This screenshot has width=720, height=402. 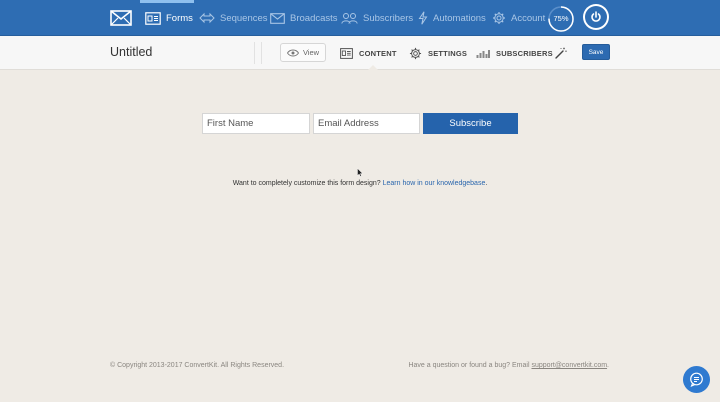 What do you see at coordinates (569, 365) in the screenshot?
I see `support-email-link: support@convertkit.com` at bounding box center [569, 365].